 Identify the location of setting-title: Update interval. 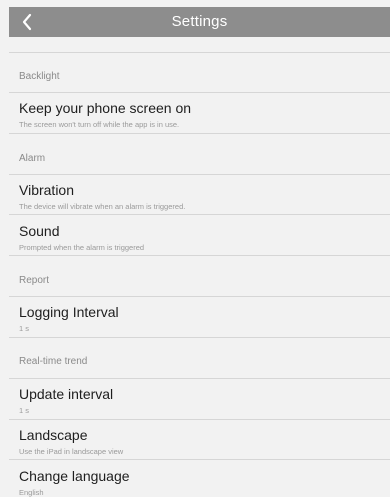
(66, 394).